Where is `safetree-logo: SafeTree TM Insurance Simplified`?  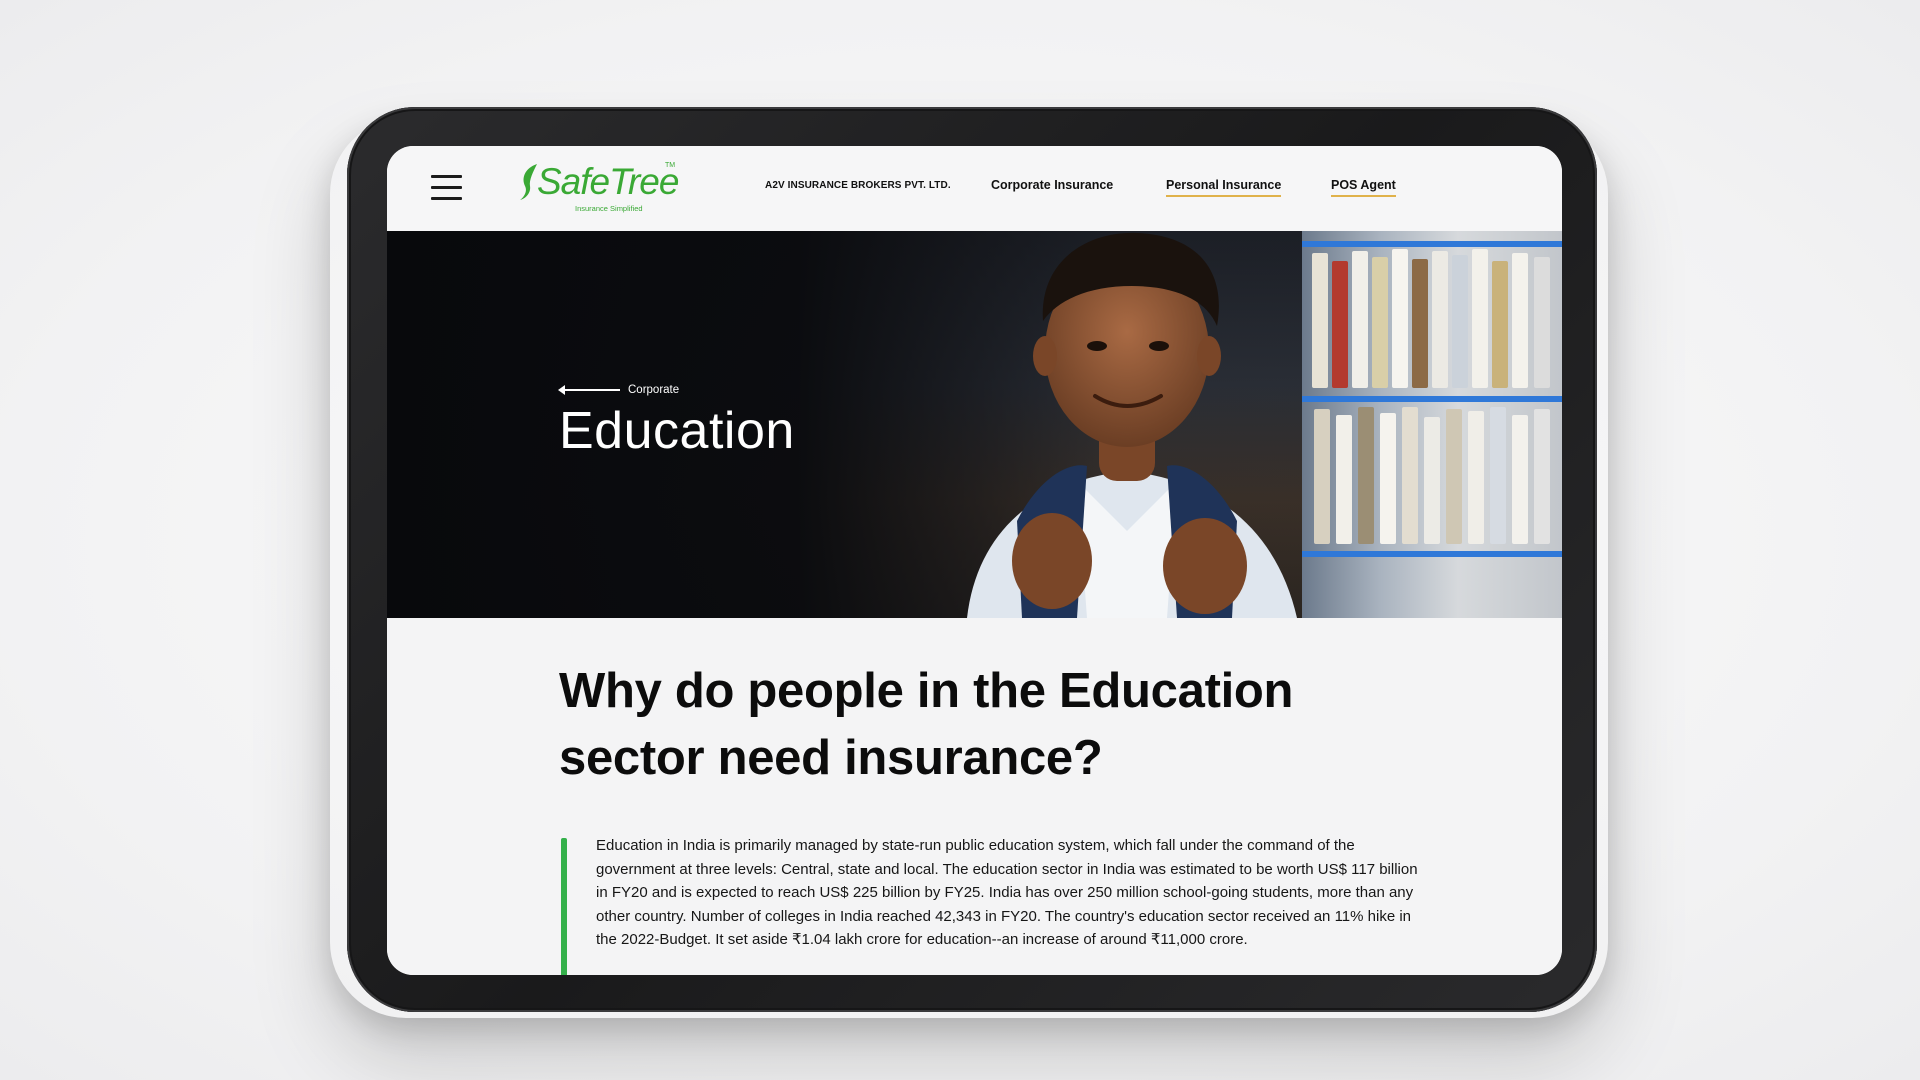
safetree-logo: SafeTree TM Insurance Simplified is located at coordinates (599, 191).